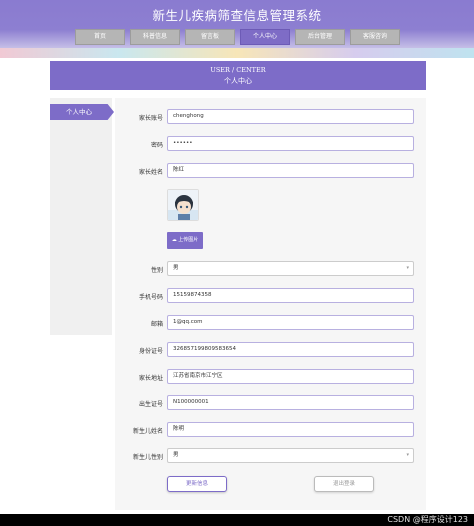  I want to click on nav-admin: 后台管理, so click(320, 37).